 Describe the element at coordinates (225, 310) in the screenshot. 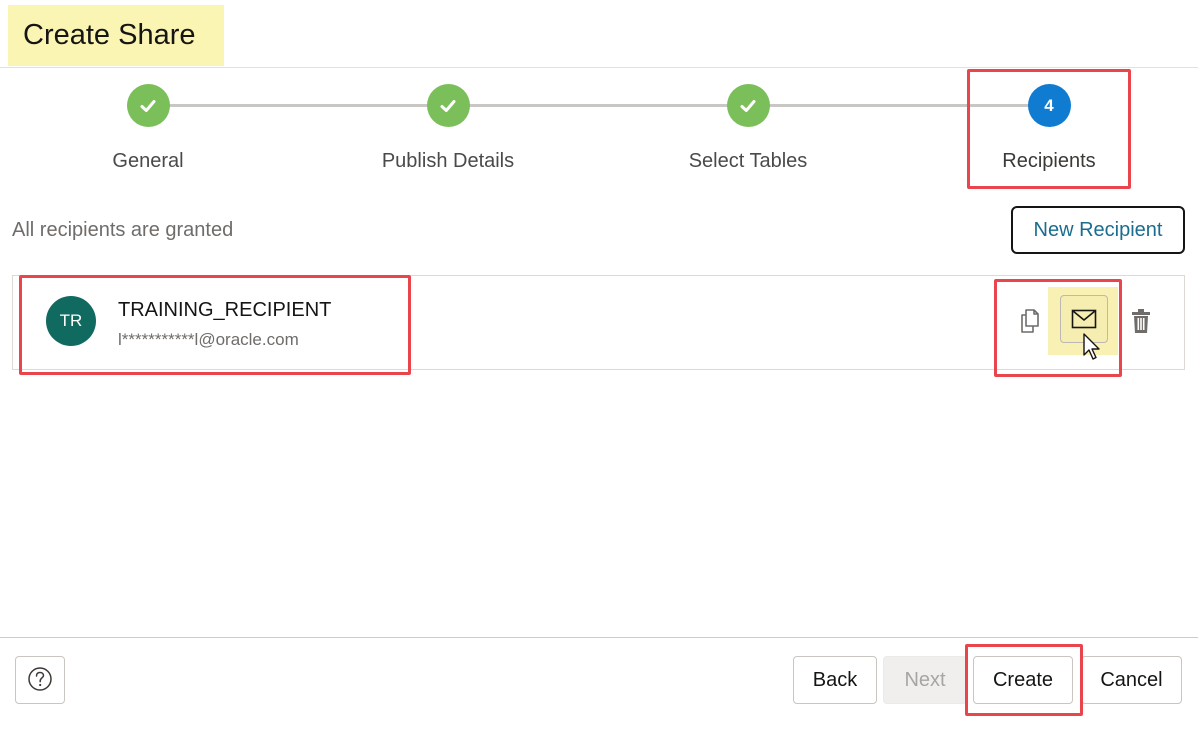

I see `recipient-name: TRAINING_RECIPIENT` at that location.